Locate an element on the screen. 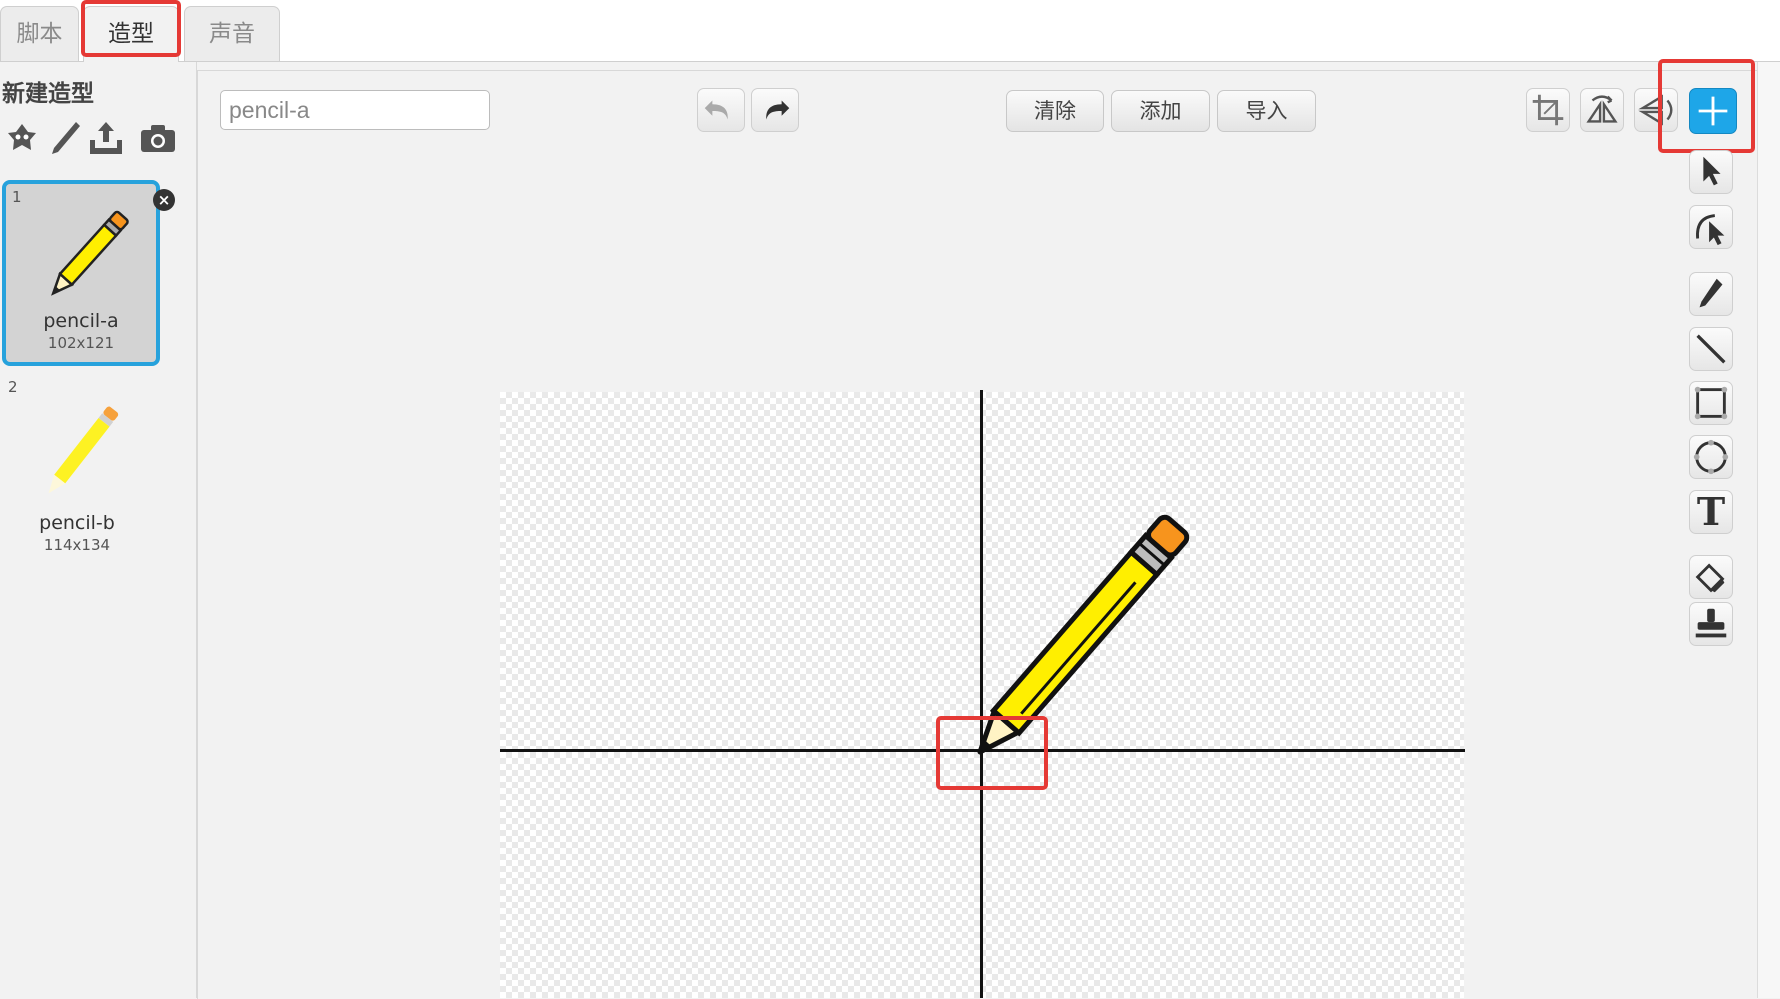 The width and height of the screenshot is (1780, 999). clear-button: 清除 is located at coordinates (1055, 111).